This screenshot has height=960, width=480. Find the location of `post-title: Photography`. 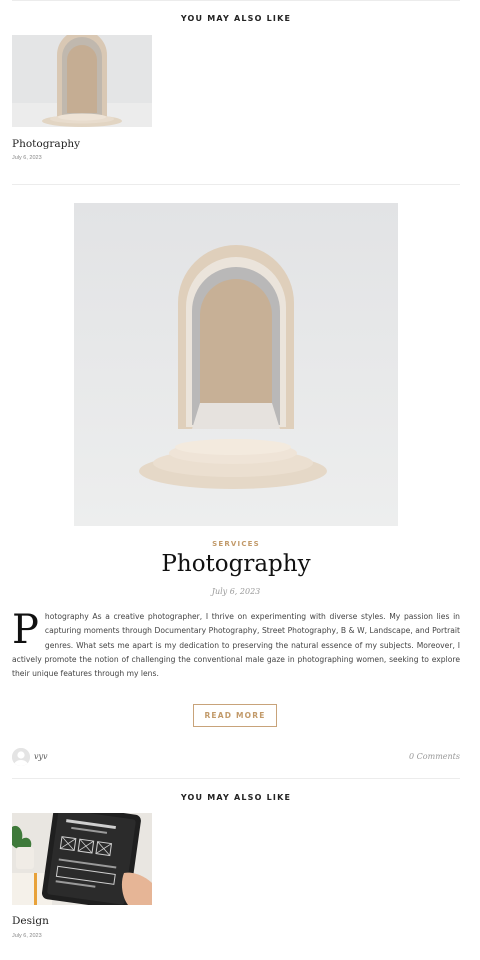

post-title: Photography is located at coordinates (236, 564).